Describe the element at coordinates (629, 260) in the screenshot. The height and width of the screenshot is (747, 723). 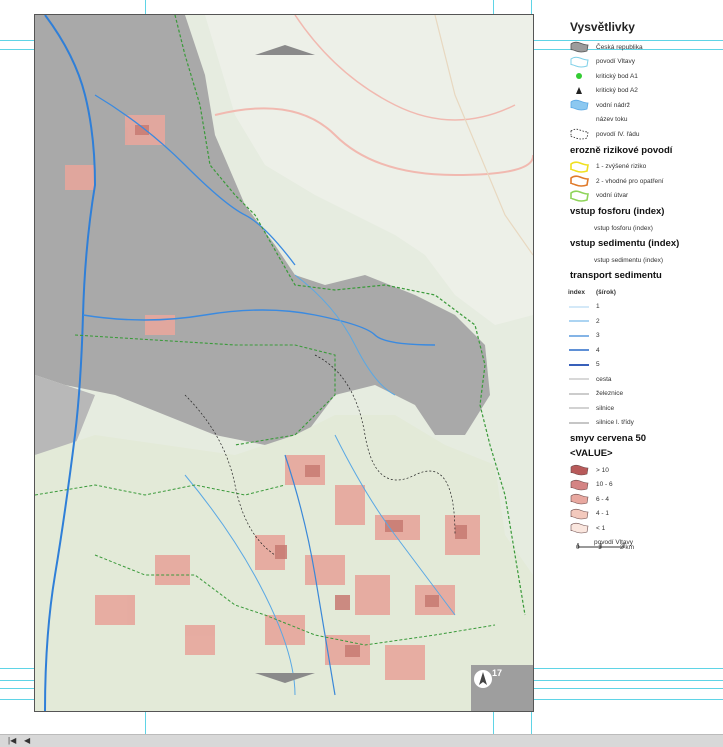
I see `sediment-sub: vstup sedimentu (index)` at that location.